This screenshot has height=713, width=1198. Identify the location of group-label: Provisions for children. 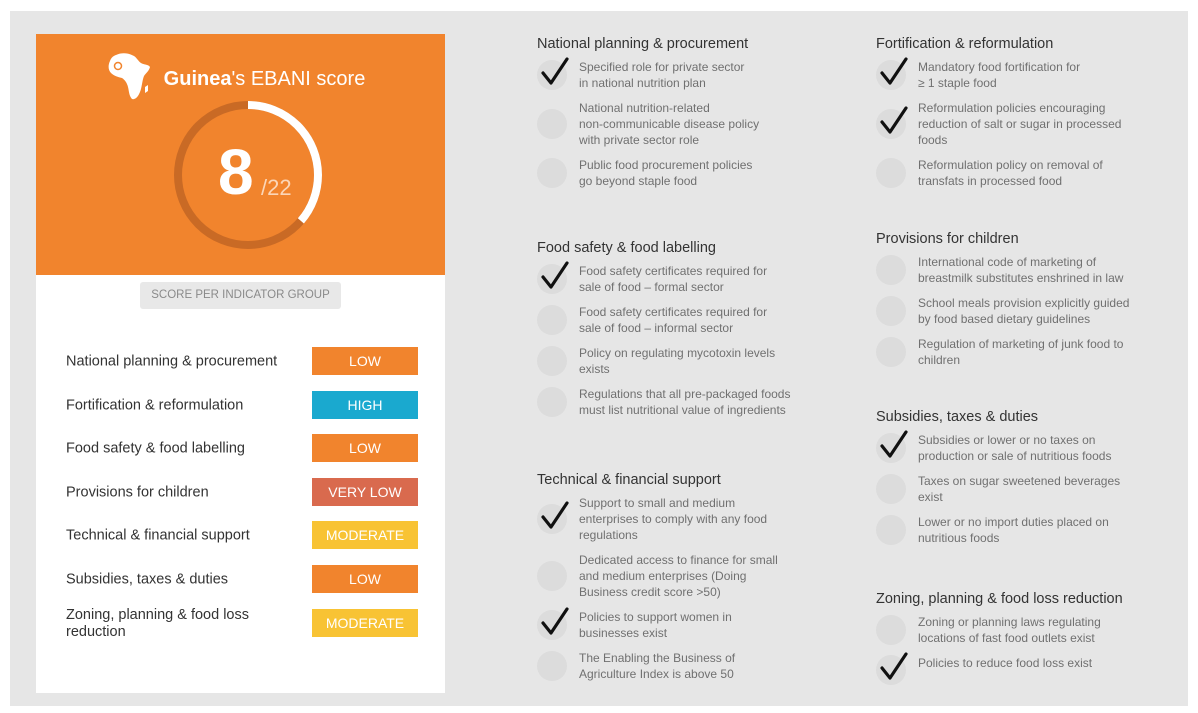
(137, 492).